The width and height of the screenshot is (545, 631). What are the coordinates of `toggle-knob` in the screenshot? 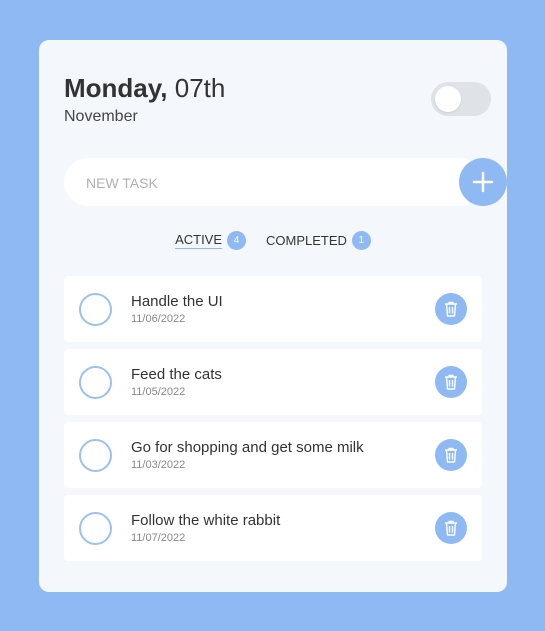 It's located at (448, 99).